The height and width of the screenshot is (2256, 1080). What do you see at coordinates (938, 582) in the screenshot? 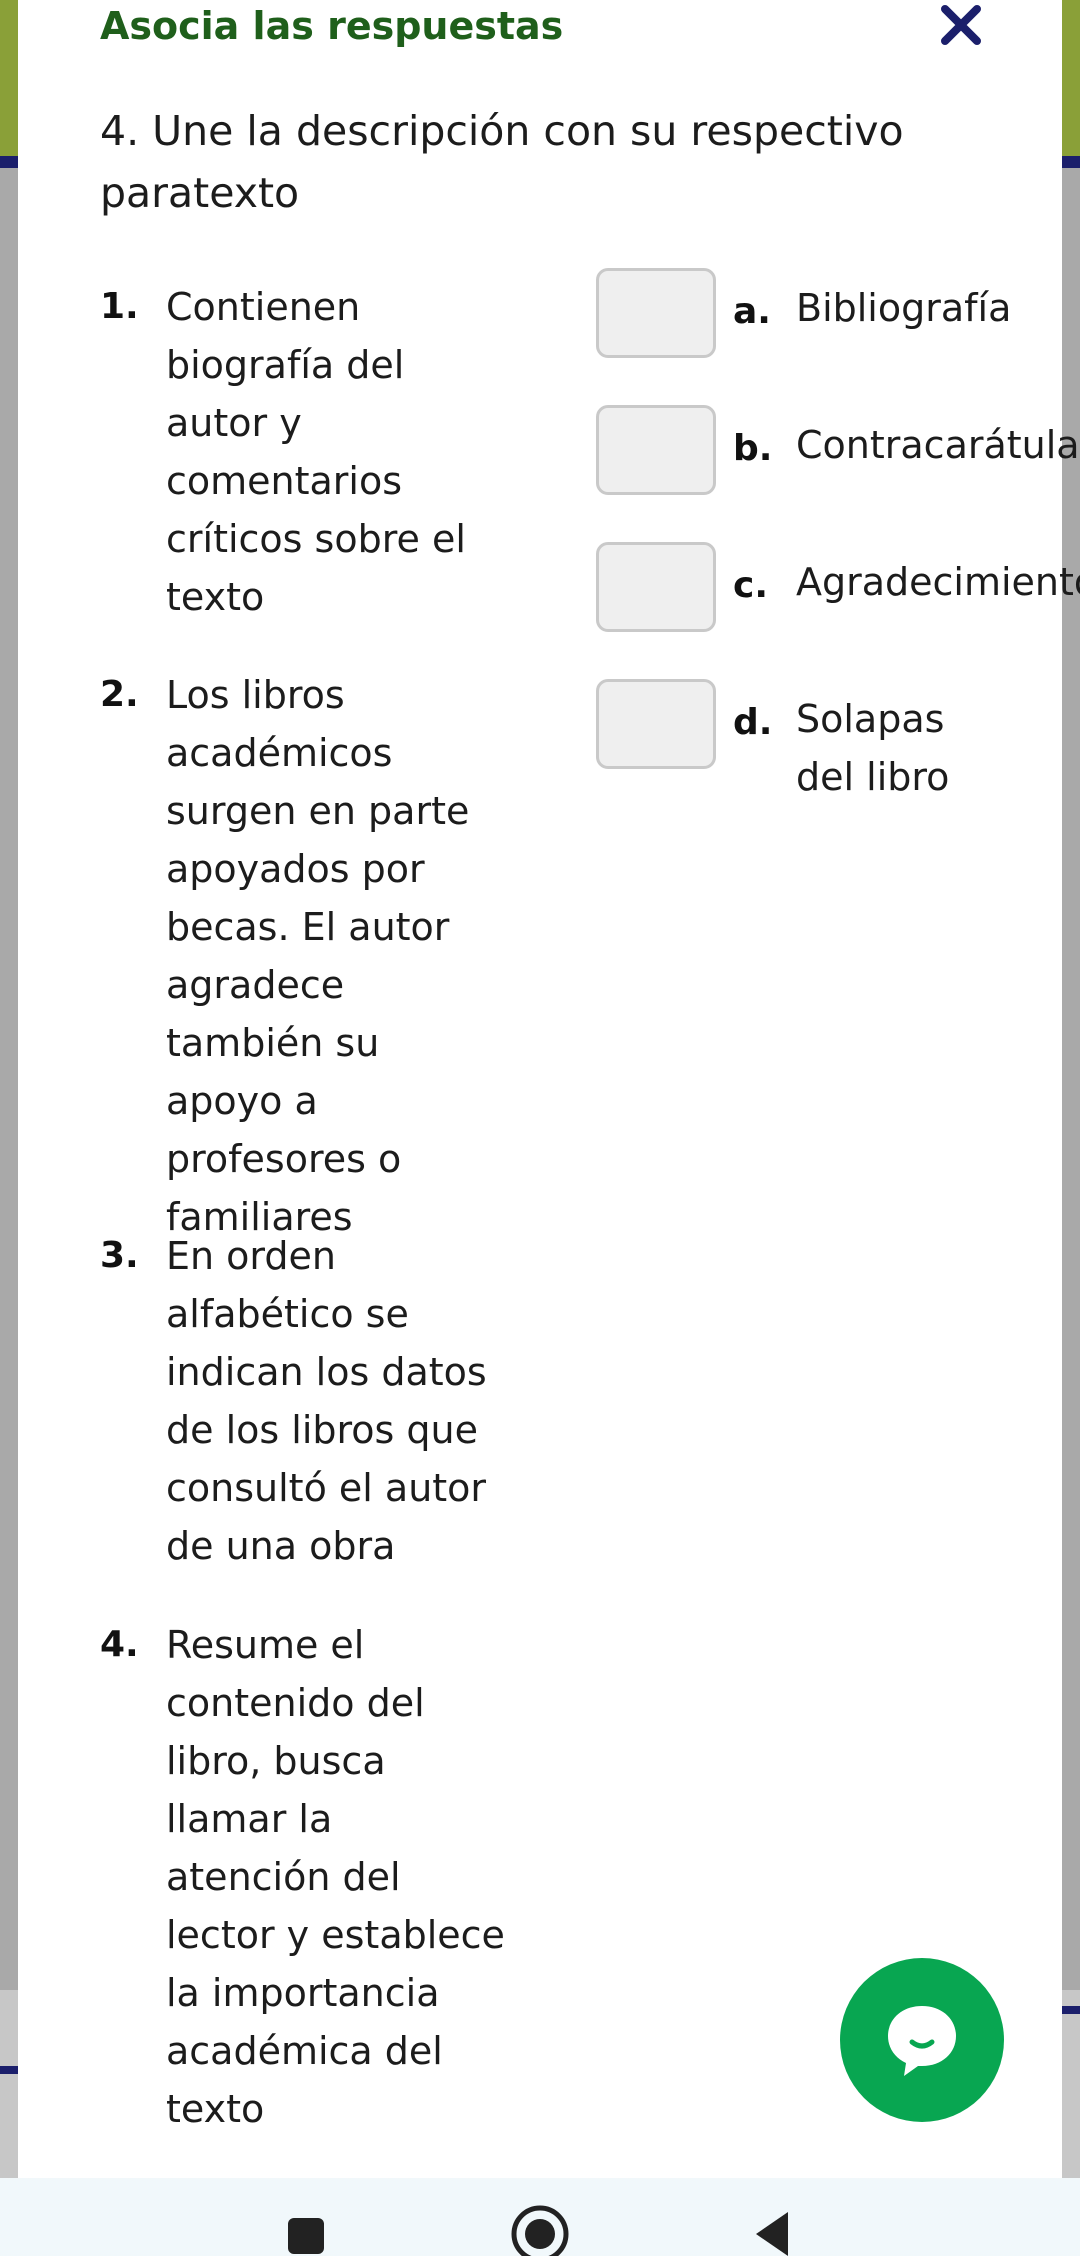
I see `option-label-agradecimientos: Agradecimientos` at bounding box center [938, 582].